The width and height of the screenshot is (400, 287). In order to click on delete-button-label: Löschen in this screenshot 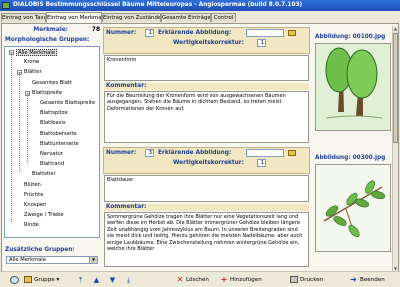, I will do `click(197, 280)`.